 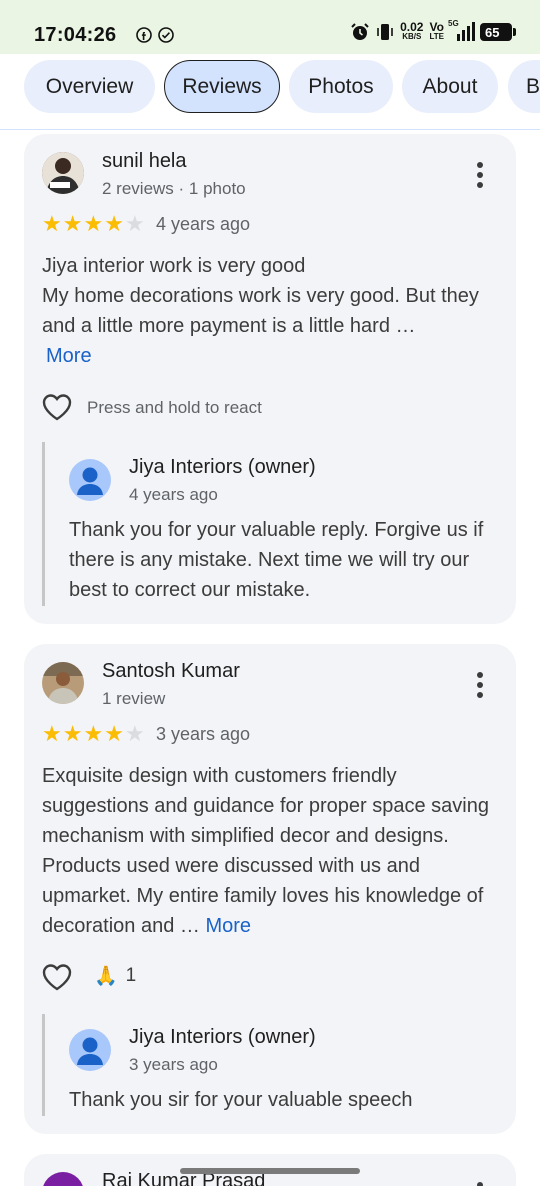 What do you see at coordinates (270, 27) in the screenshot?
I see `status-bar: 17:04:26 0.02 KB/S Vo LTE 5G 65` at bounding box center [270, 27].